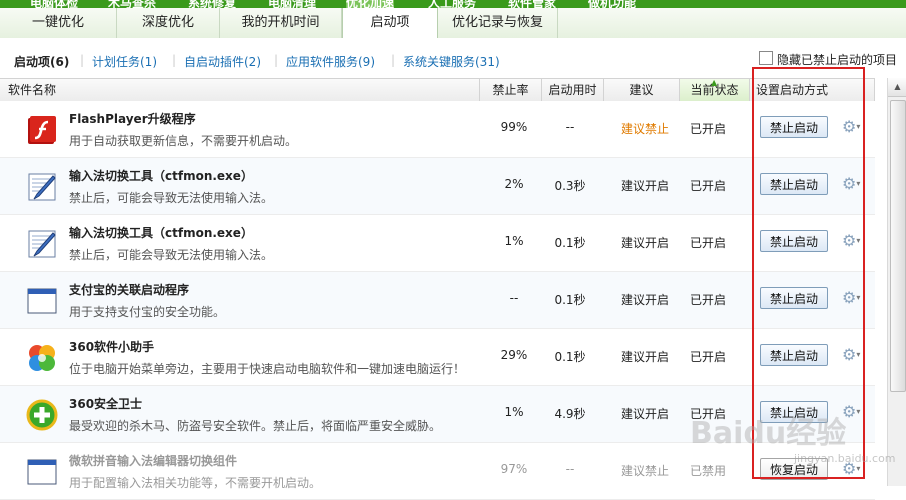 The width and height of the screenshot is (906, 500). What do you see at coordinates (390, 23) in the screenshot?
I see `tab-startup-items: 启动项` at bounding box center [390, 23].